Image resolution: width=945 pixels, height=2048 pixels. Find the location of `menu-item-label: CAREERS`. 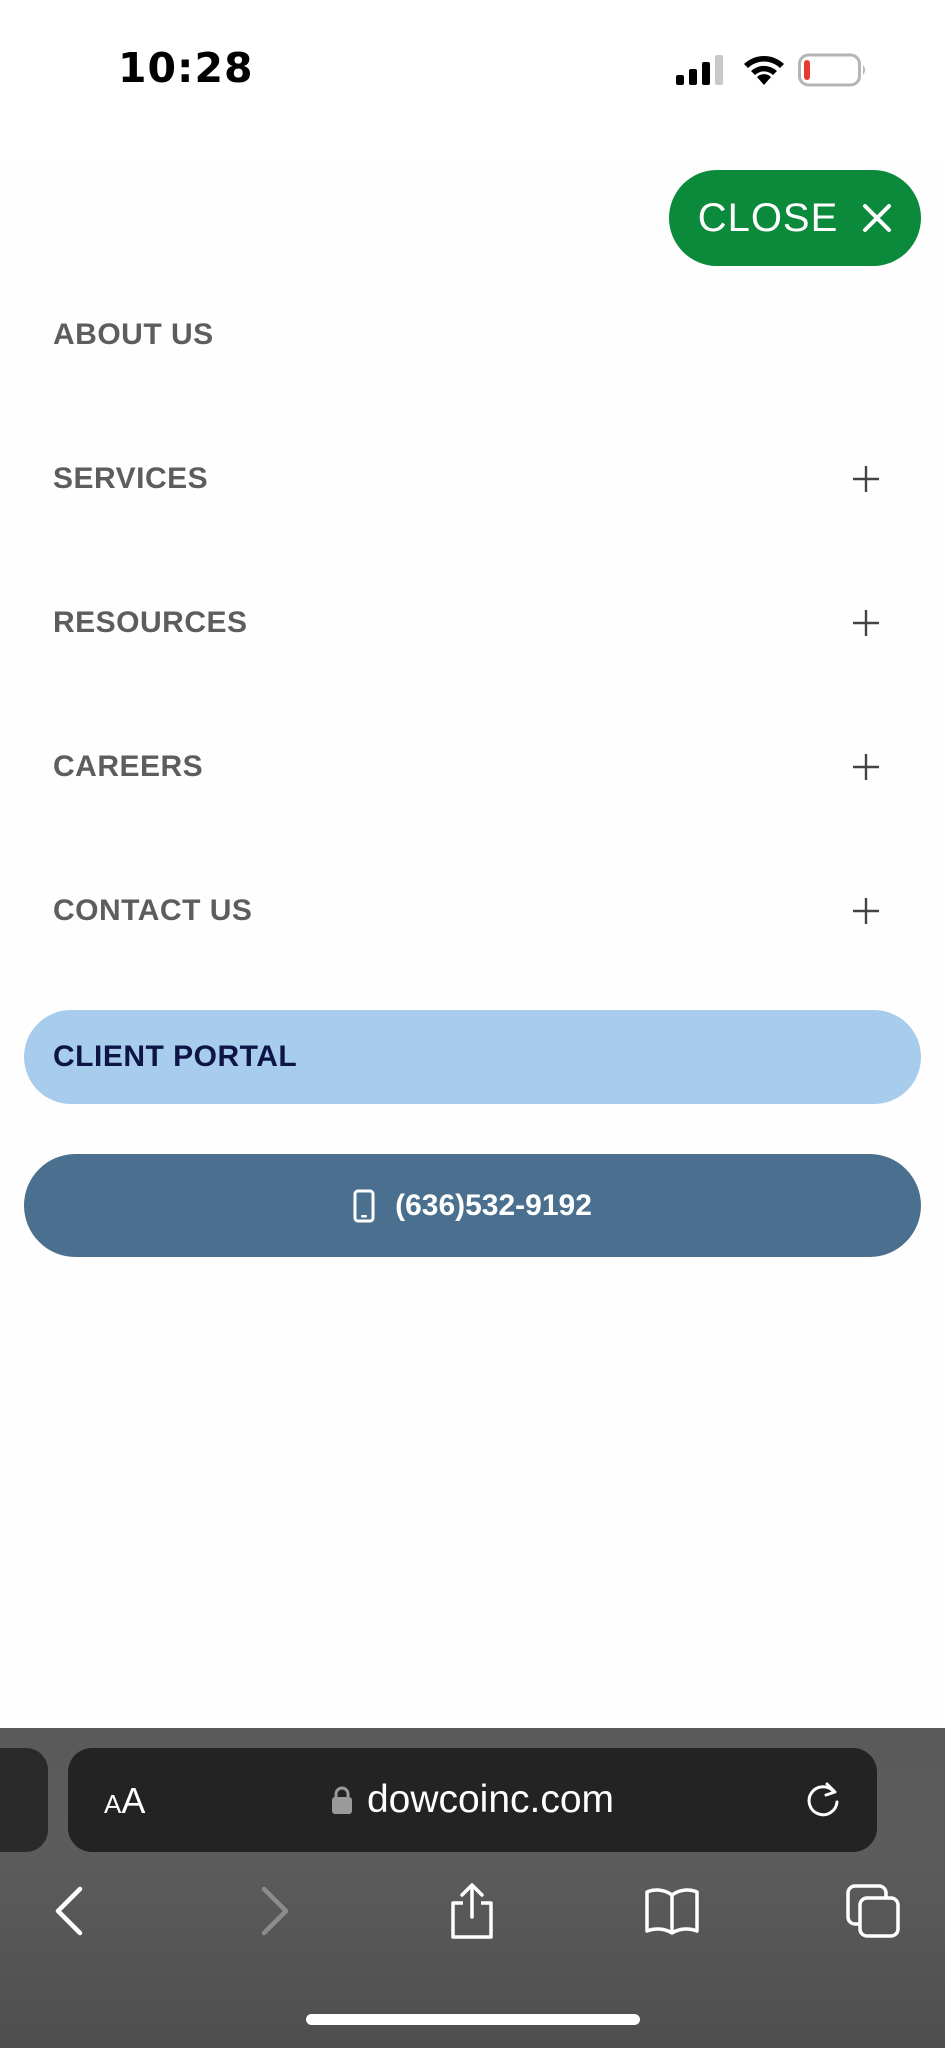

menu-item-label: CAREERS is located at coordinates (128, 766).